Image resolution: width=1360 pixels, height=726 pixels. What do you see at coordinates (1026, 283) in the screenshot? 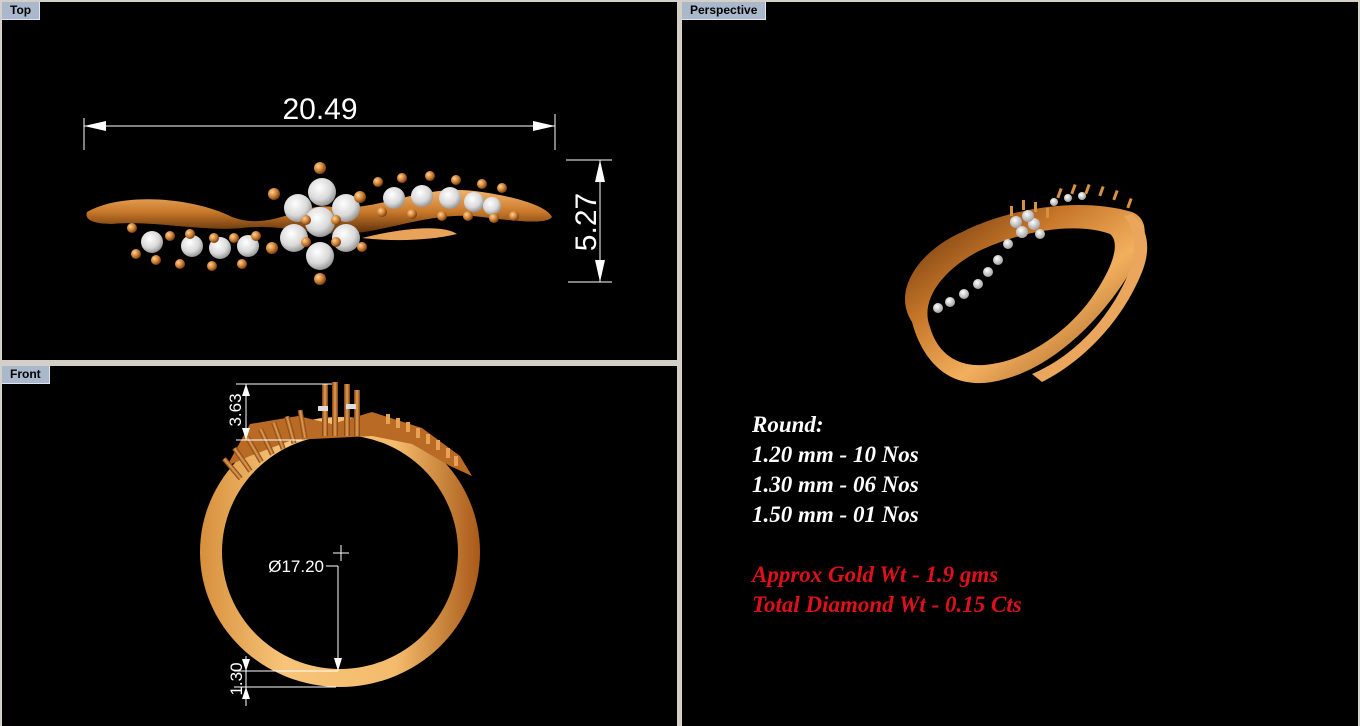
I see `ring-perspective-shape` at bounding box center [1026, 283].